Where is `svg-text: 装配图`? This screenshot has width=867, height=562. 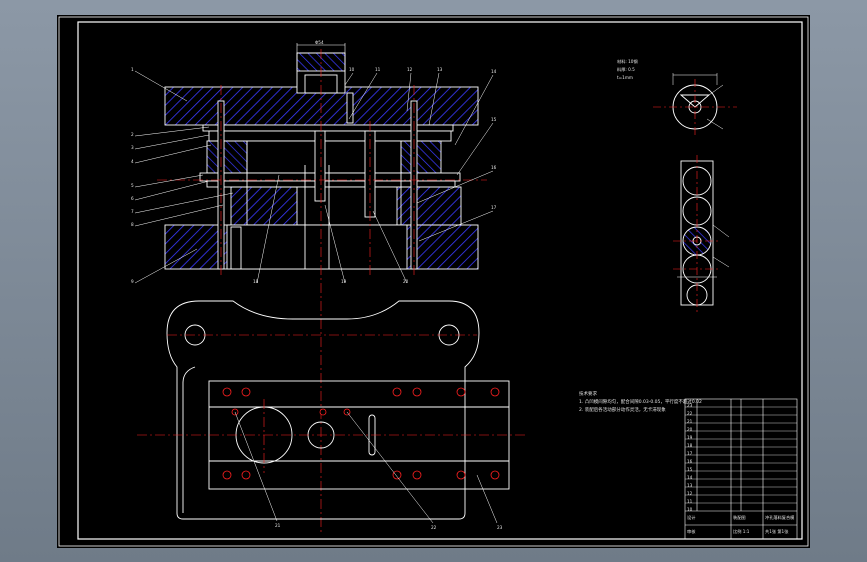 svg-text: 装配图 is located at coordinates (739, 517).